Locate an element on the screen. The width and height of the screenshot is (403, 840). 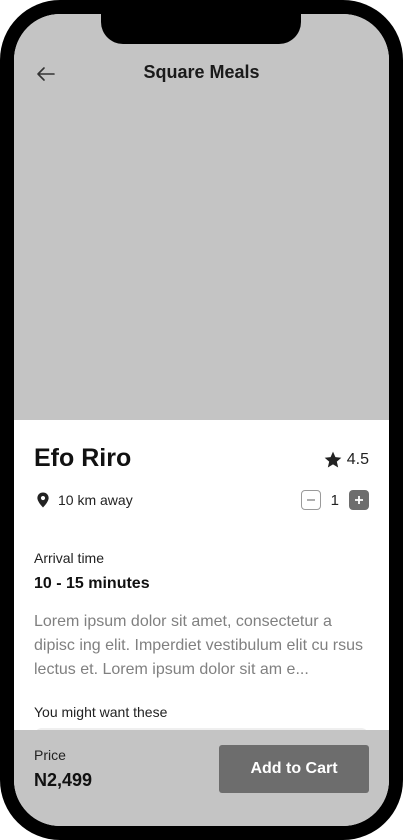
location-pin-icon is located at coordinates (43, 500).